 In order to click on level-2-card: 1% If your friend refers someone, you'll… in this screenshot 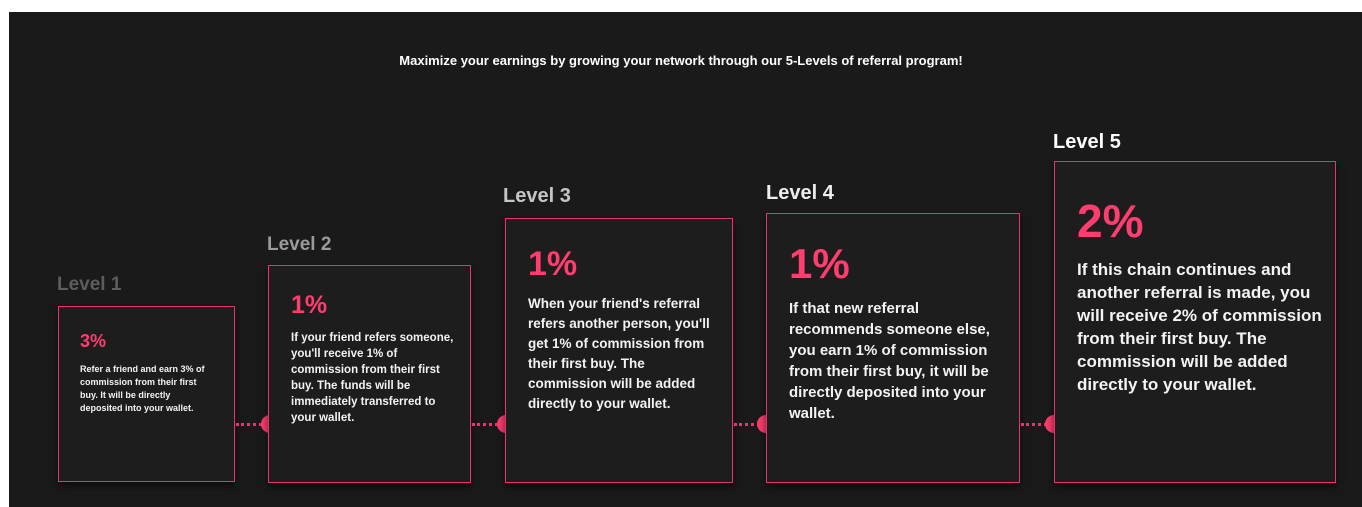, I will do `click(369, 374)`.